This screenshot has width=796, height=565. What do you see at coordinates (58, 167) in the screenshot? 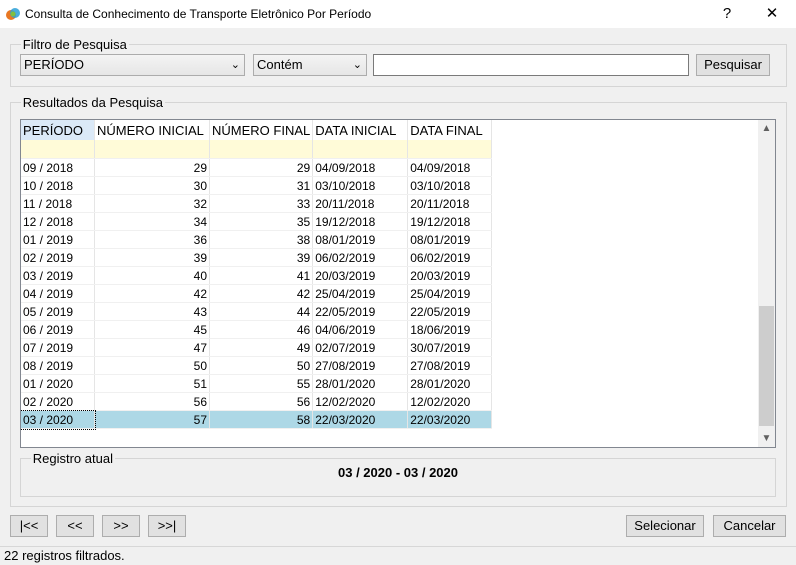
I see `cell-periodo: 09 / 2018` at bounding box center [58, 167].